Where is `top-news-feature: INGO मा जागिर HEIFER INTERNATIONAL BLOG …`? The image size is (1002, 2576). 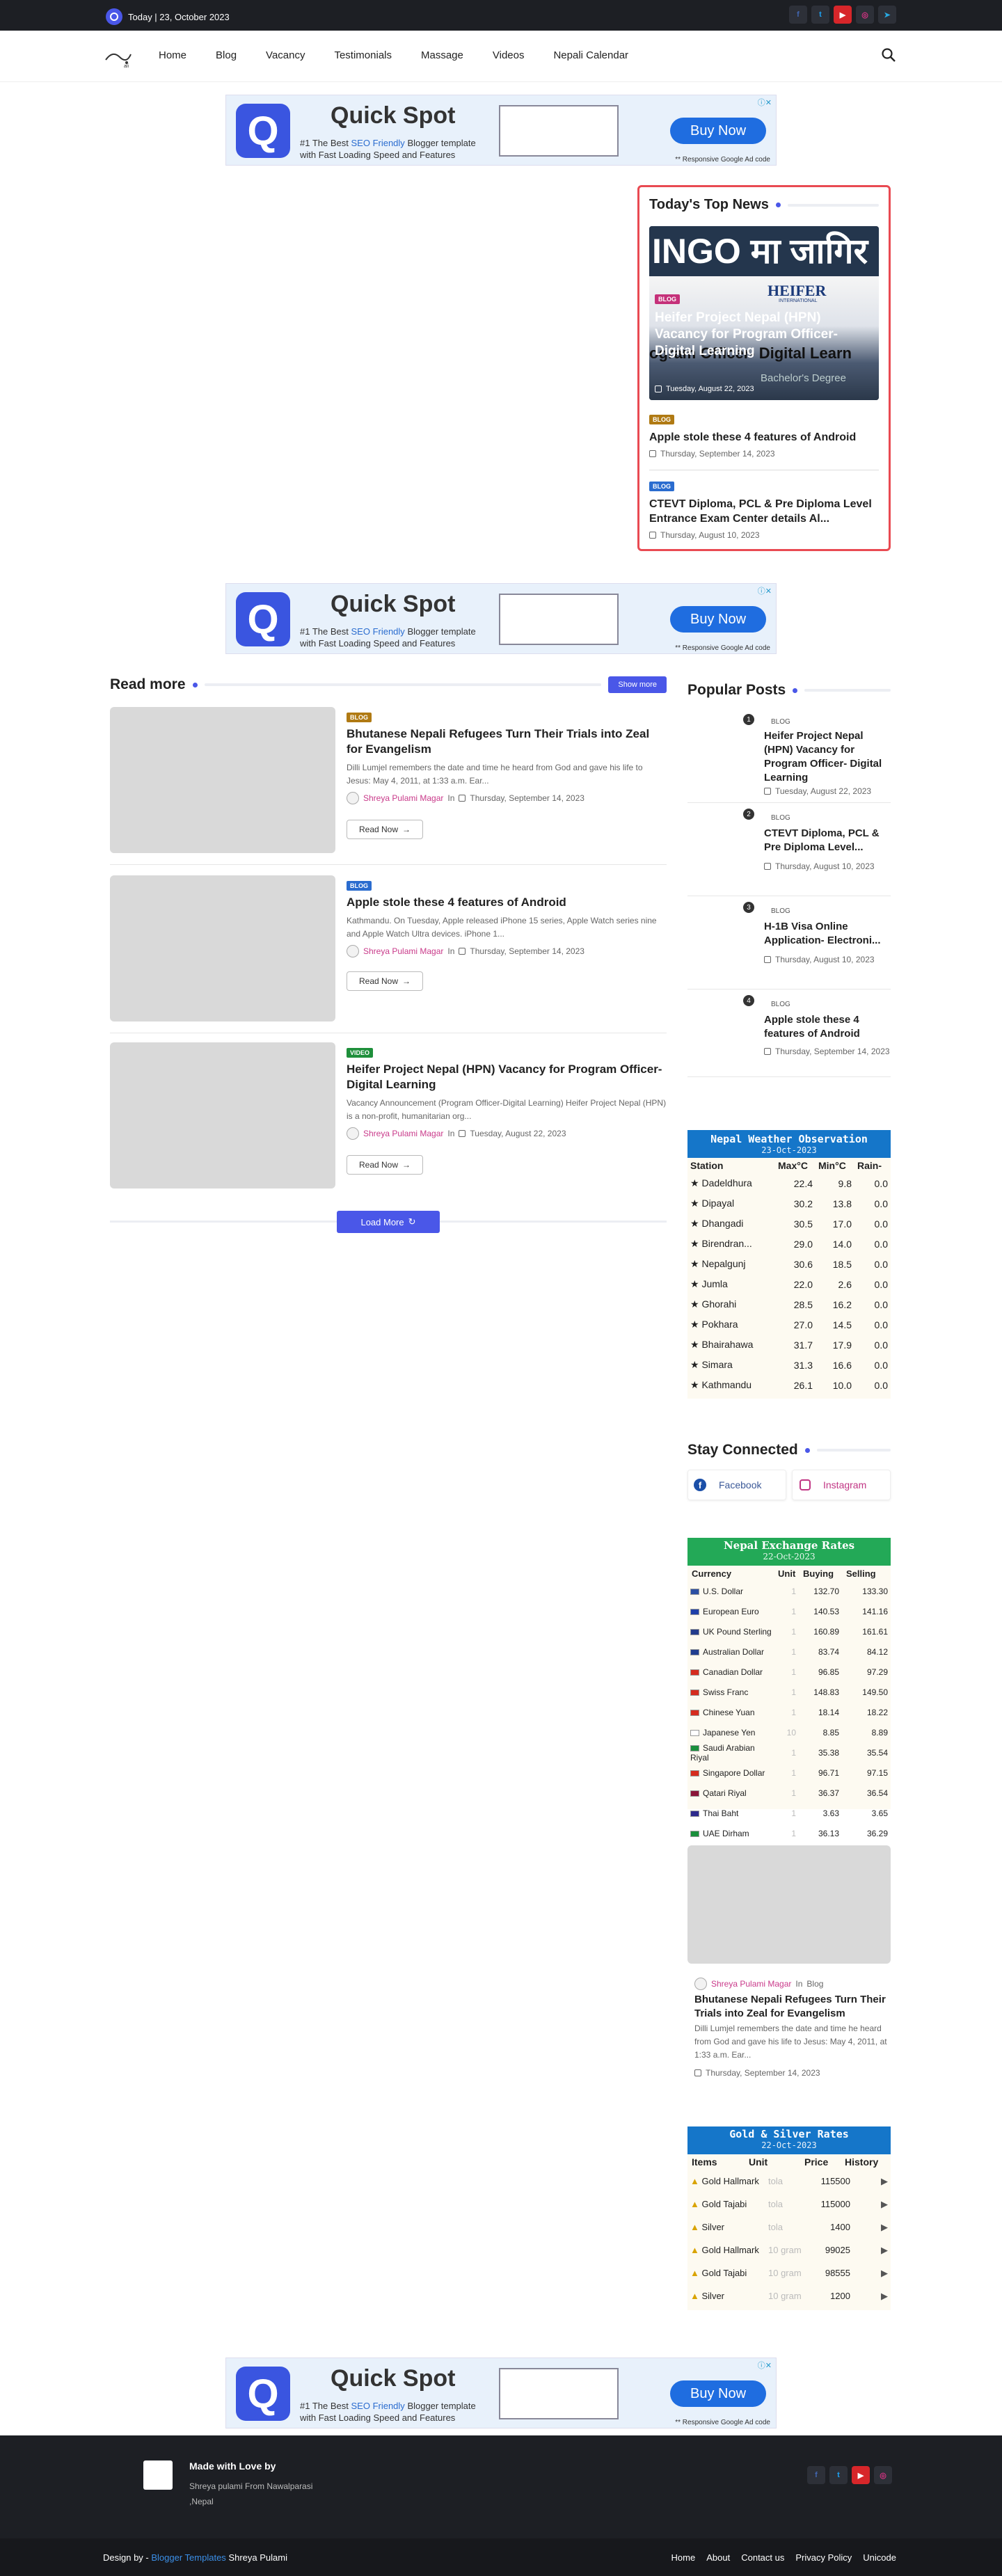 top-news-feature: INGO मा जागिर HEIFER INTERNATIONAL BLOG … is located at coordinates (764, 313).